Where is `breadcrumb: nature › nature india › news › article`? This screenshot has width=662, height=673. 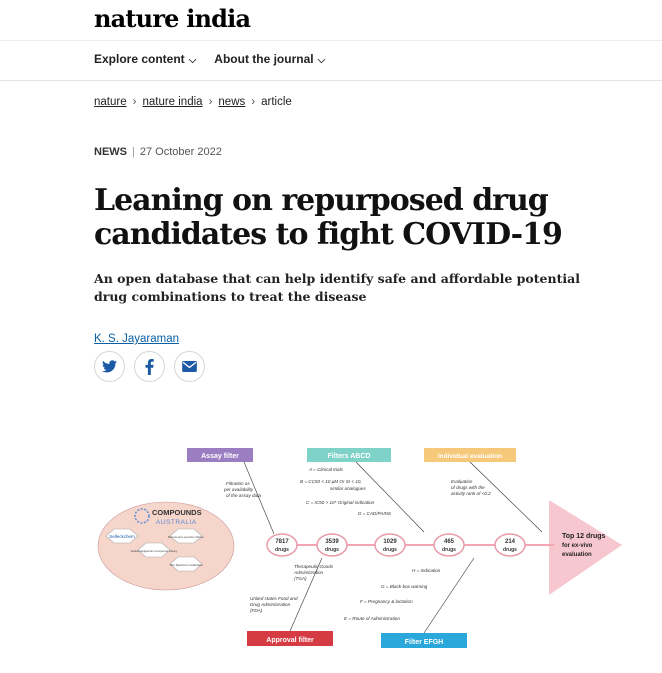
breadcrumb: nature › nature india › news › article is located at coordinates (193, 102).